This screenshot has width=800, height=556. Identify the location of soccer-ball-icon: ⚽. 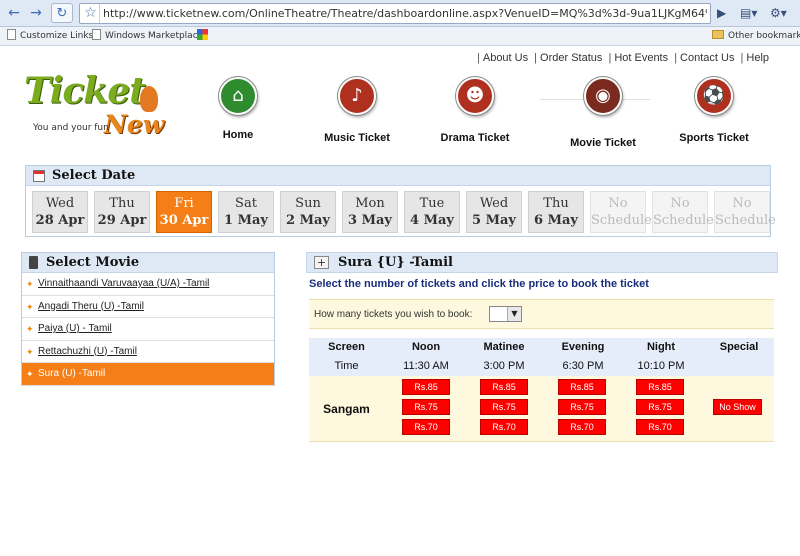
(714, 96).